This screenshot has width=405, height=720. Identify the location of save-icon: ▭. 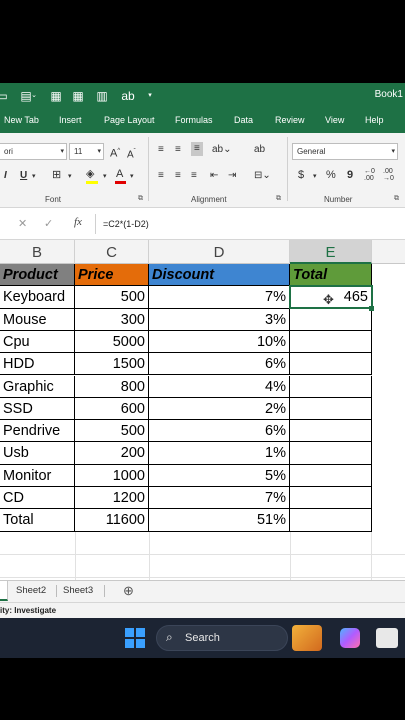
(5, 96).